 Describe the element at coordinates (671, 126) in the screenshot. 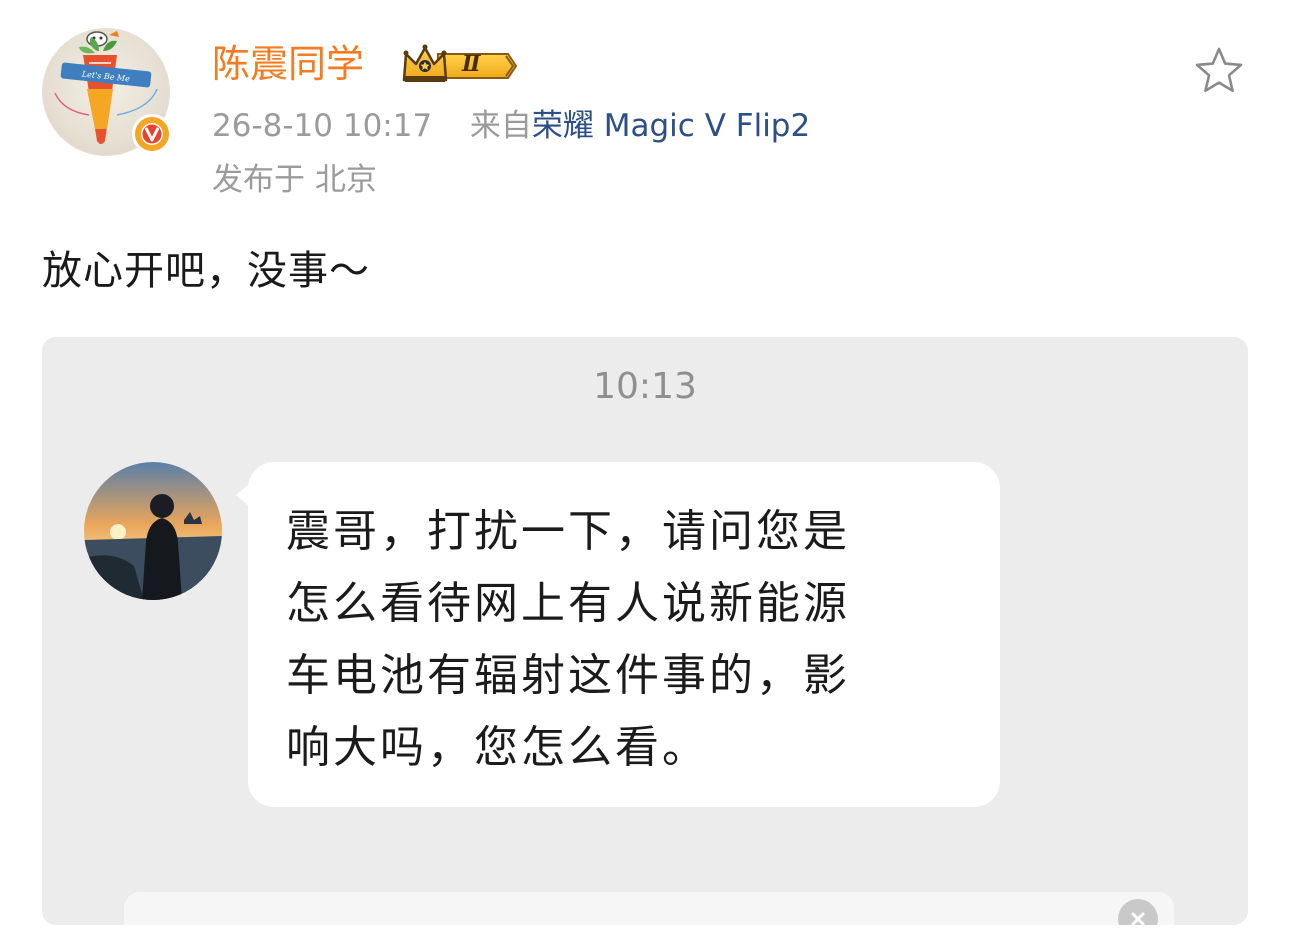

I see `source-device-link: 荣耀 Magic V Flip2` at that location.